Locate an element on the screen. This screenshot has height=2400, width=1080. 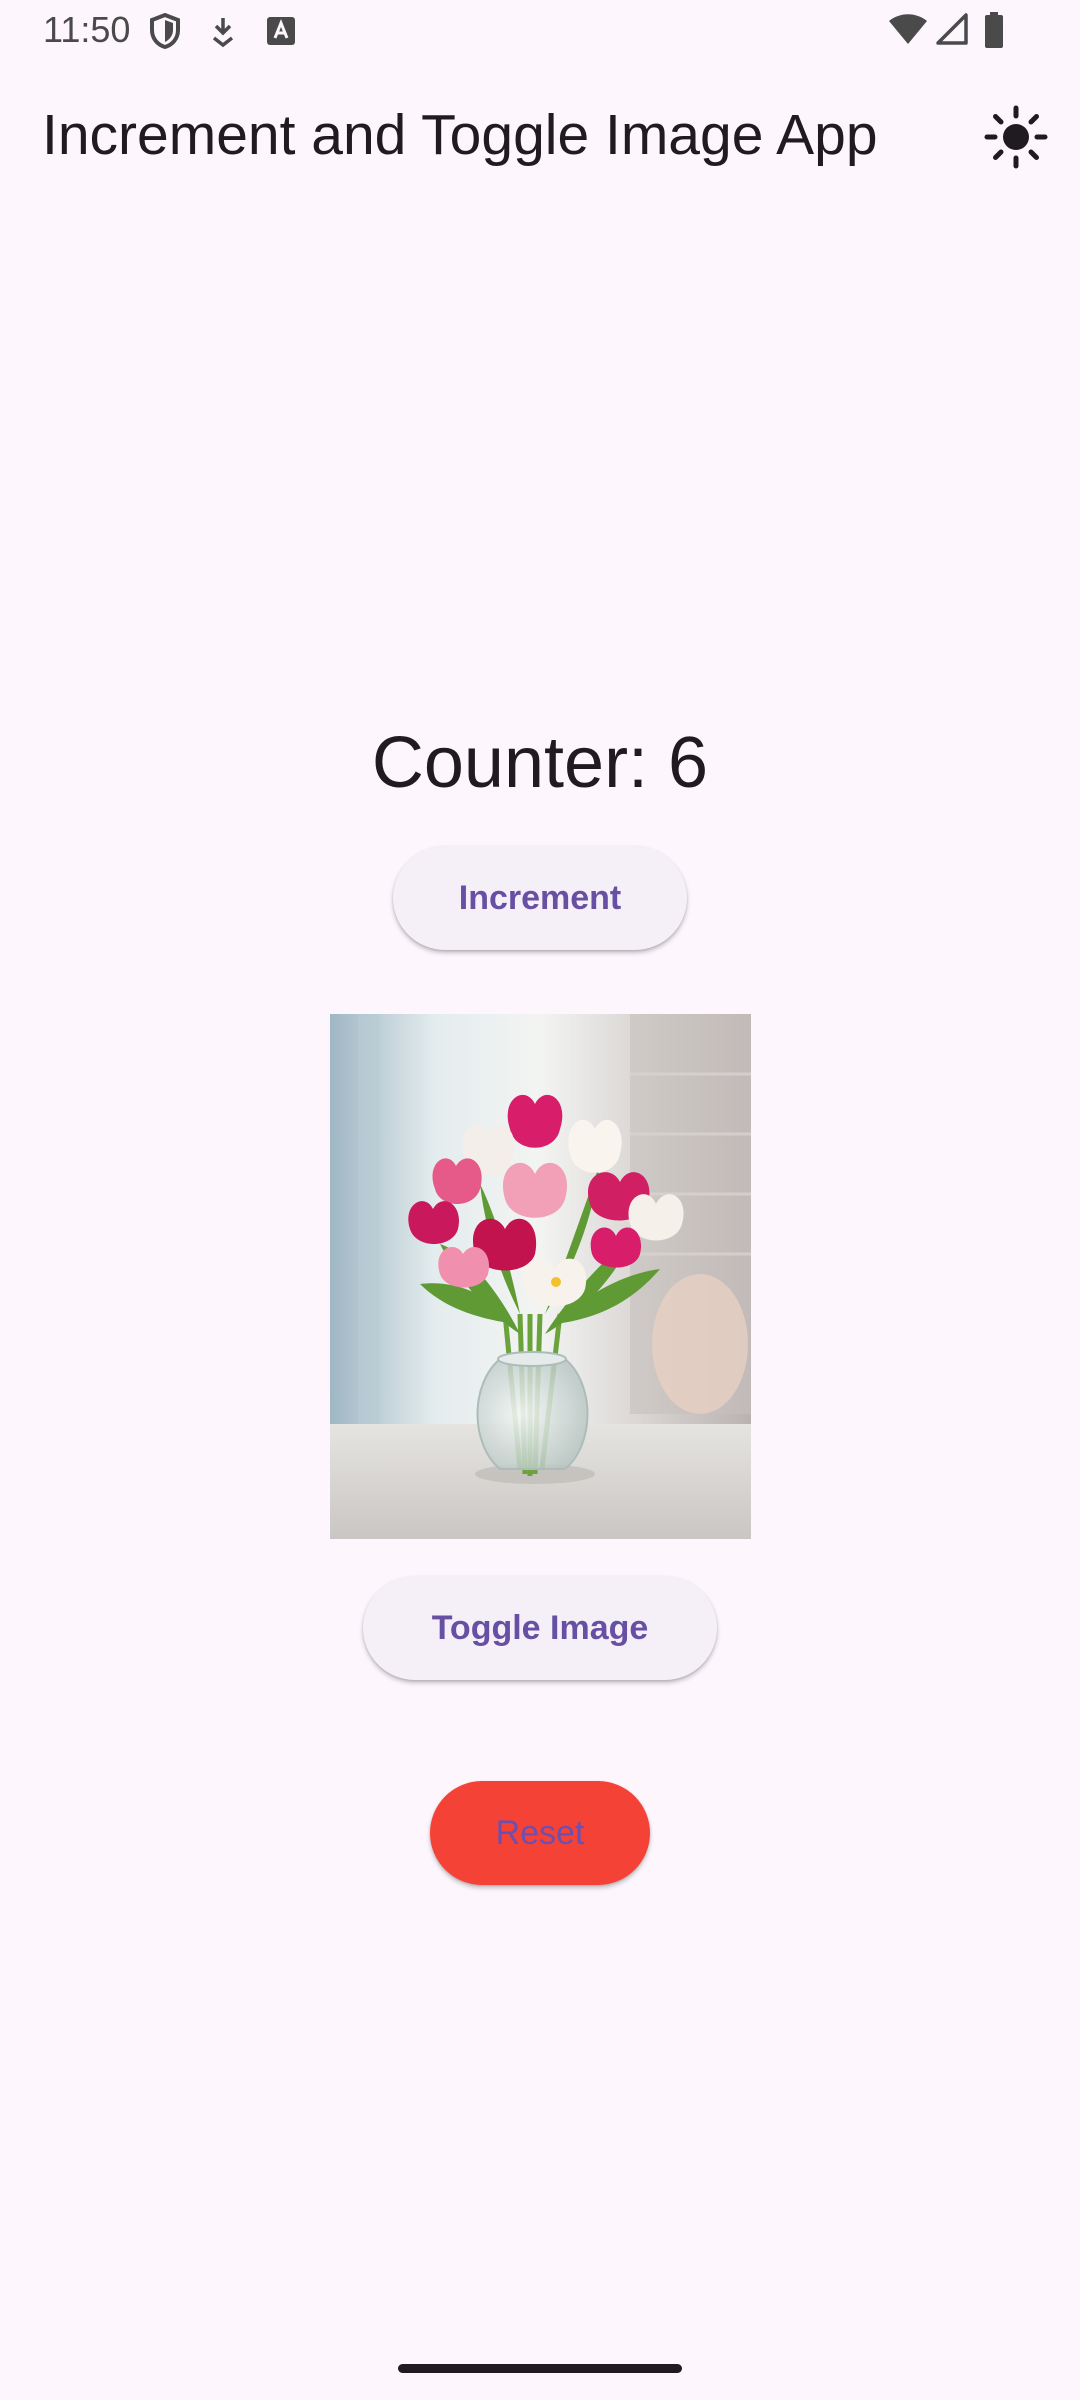
sun-icon is located at coordinates (1016, 137).